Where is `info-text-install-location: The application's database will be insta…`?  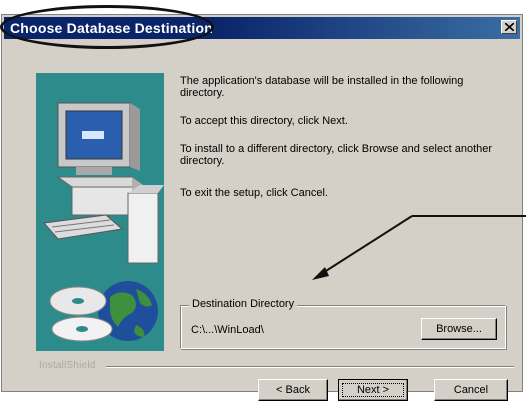
info-text-install-location: The application's database will be insta… is located at coordinates (322, 87).